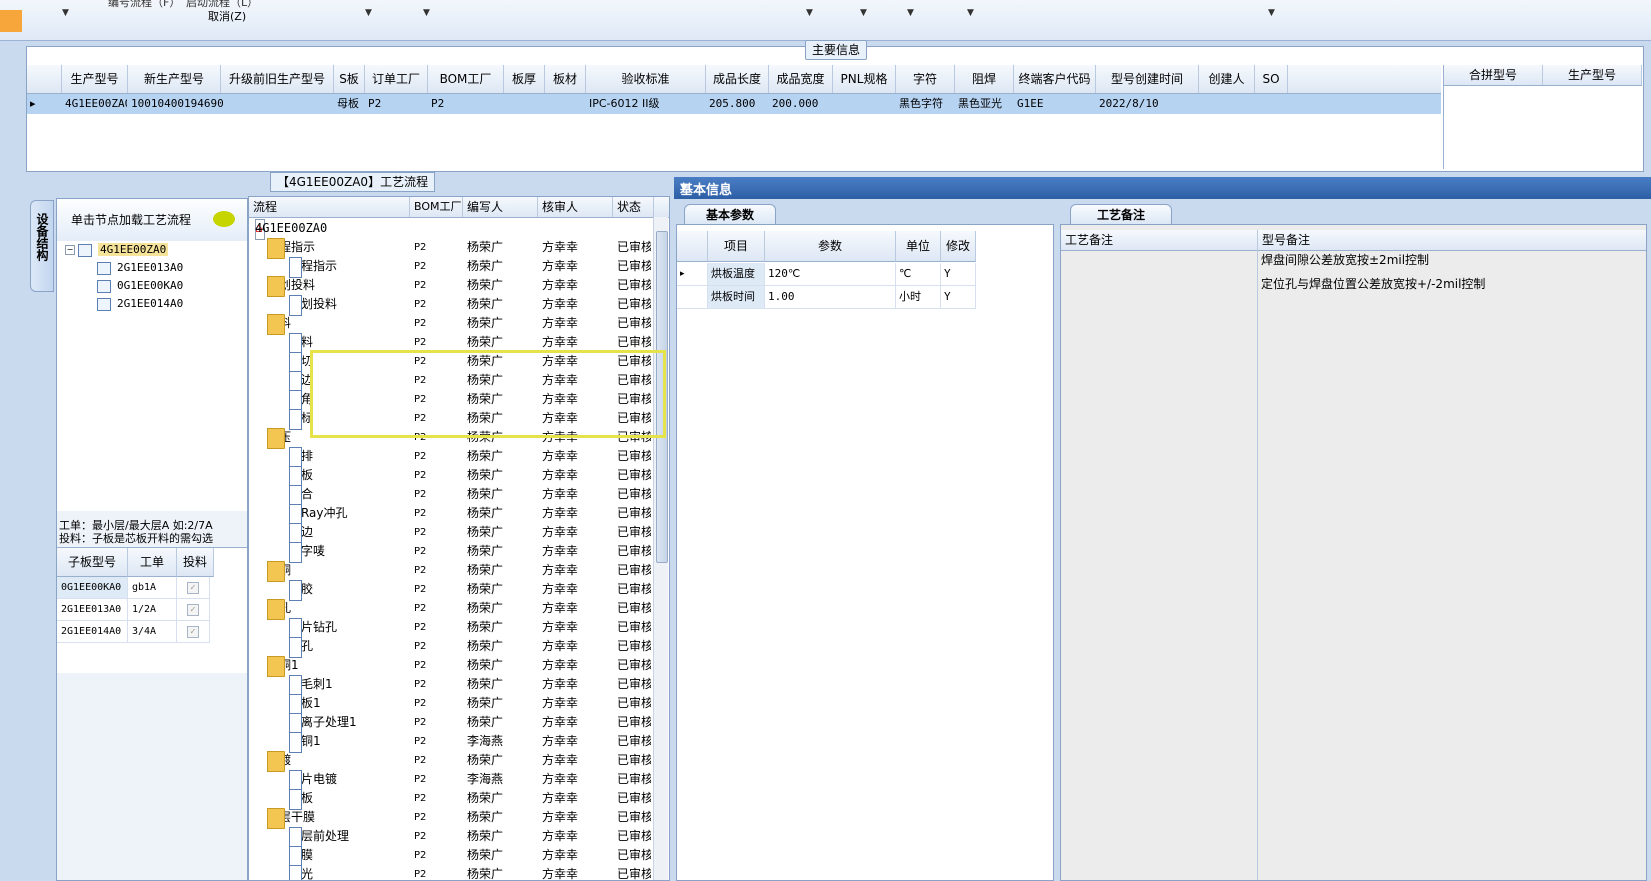 This screenshot has height=881, width=1651. Describe the element at coordinates (925, 79) in the screenshot. I see `col-header: 字符` at that location.